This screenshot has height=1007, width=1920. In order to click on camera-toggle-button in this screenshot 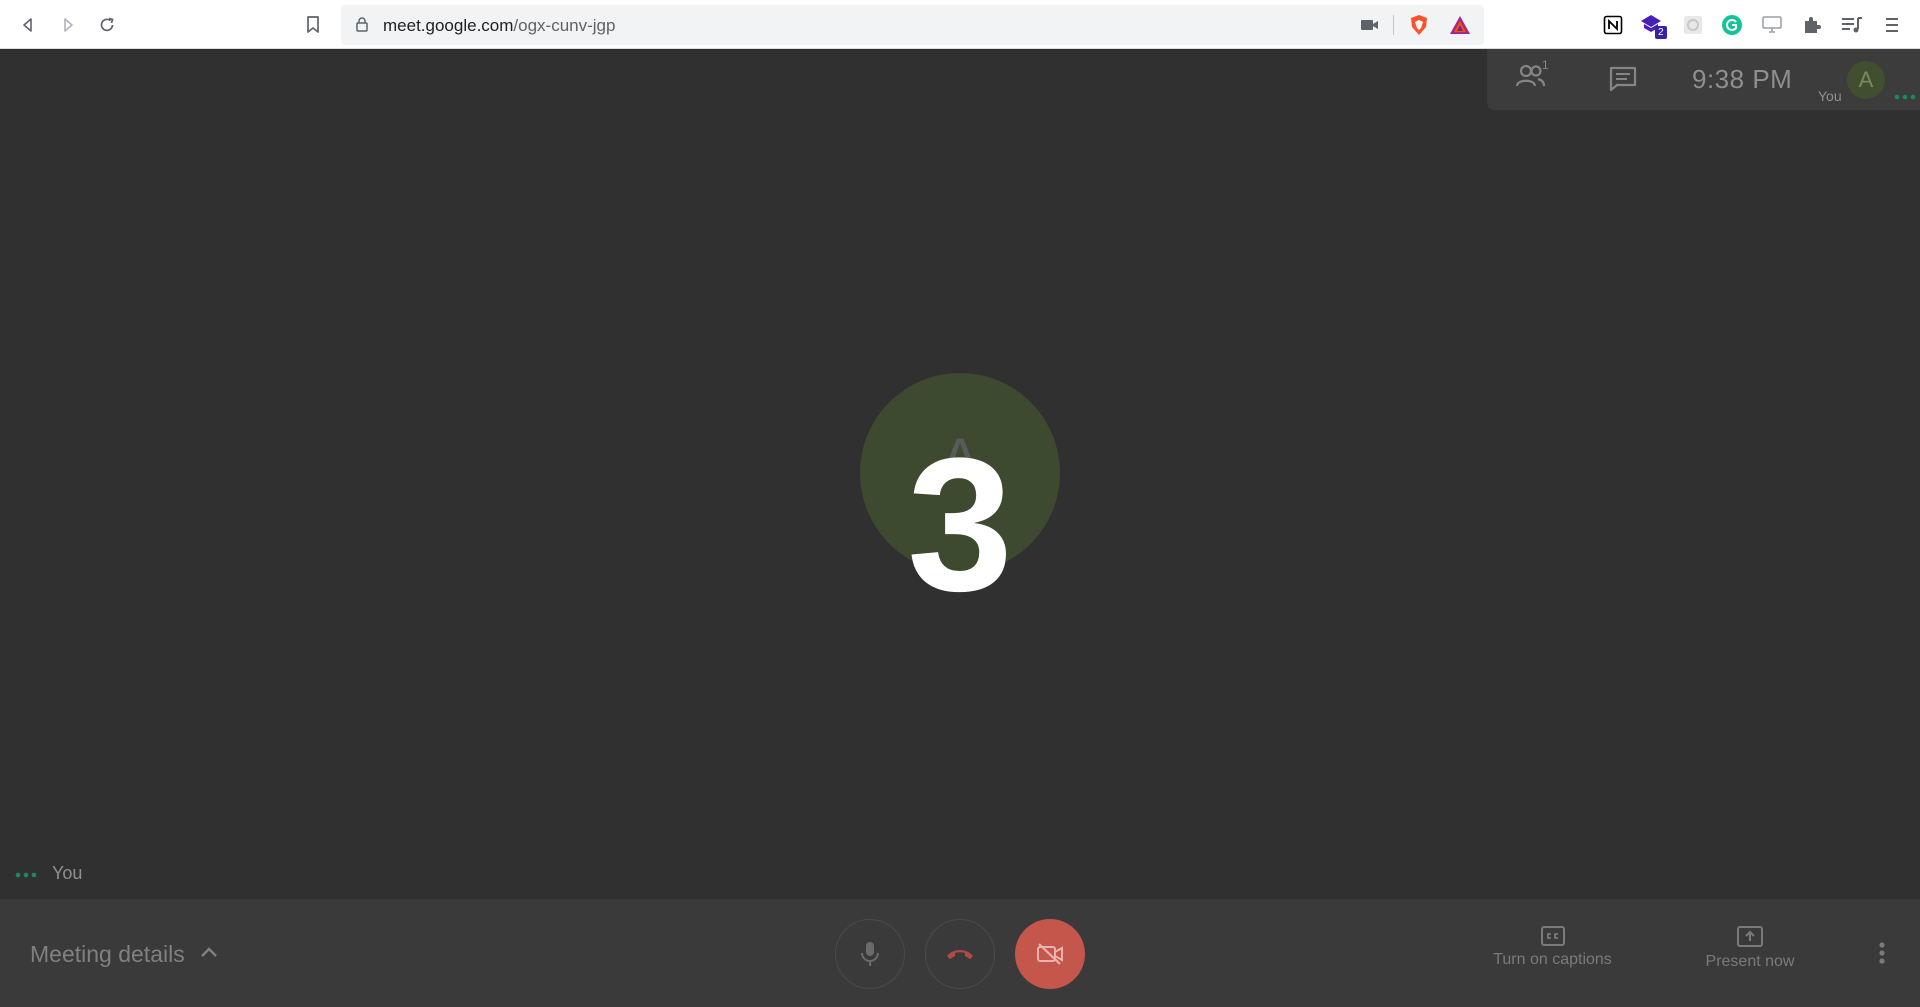, I will do `click(1050, 954)`.